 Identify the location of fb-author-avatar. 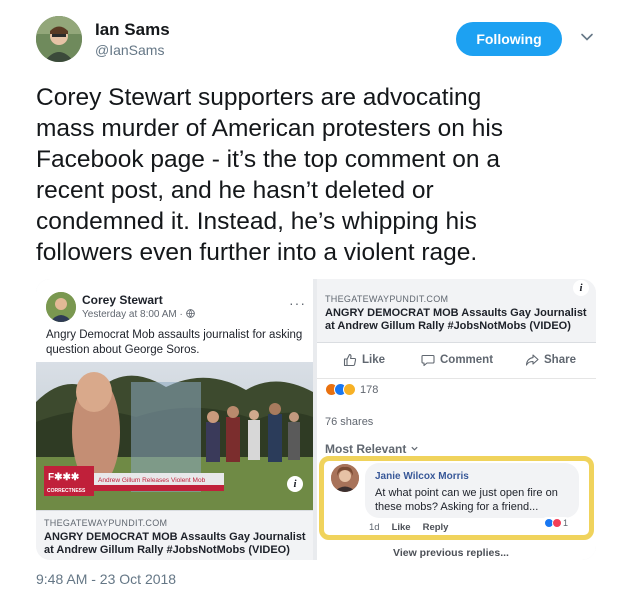
(61, 307).